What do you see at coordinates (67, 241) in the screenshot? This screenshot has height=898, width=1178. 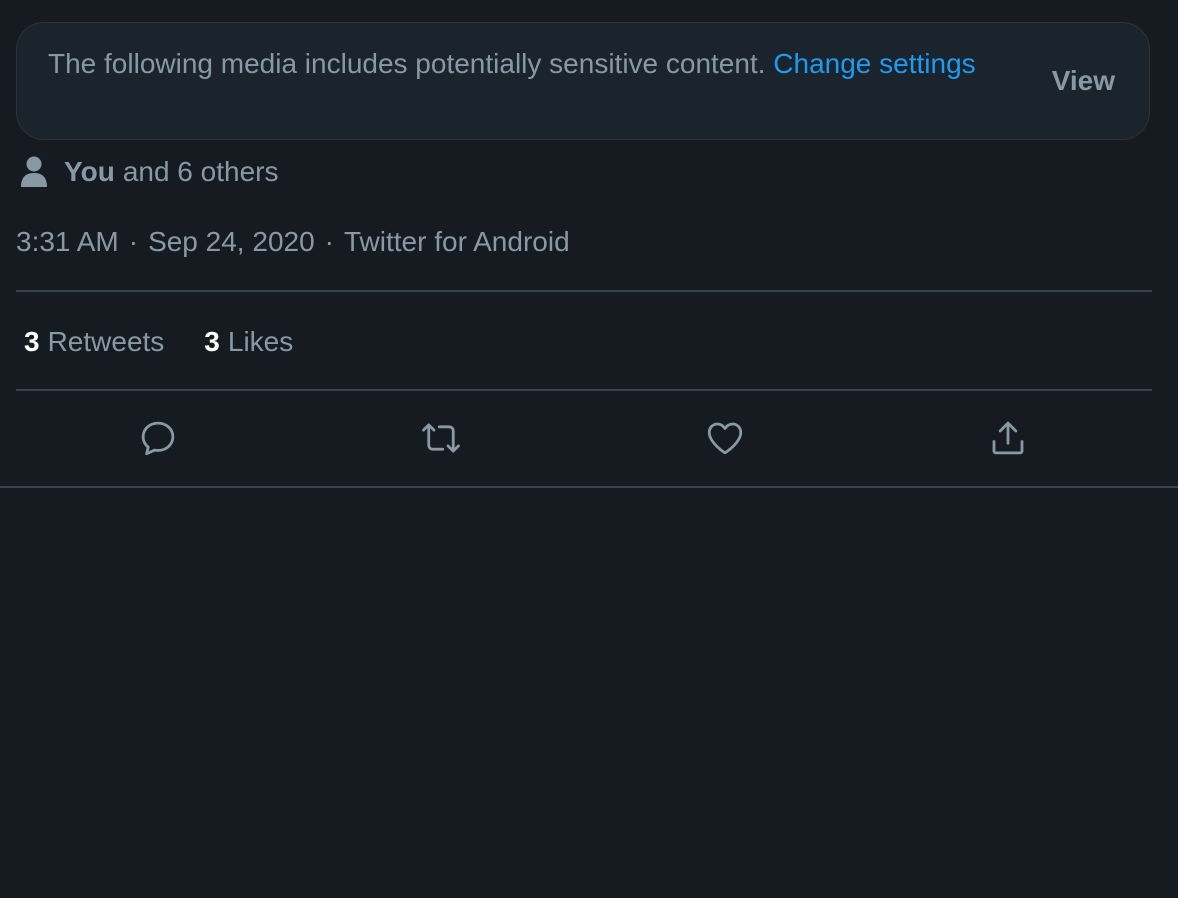 I see `tweet-time: 3:31 AM` at bounding box center [67, 241].